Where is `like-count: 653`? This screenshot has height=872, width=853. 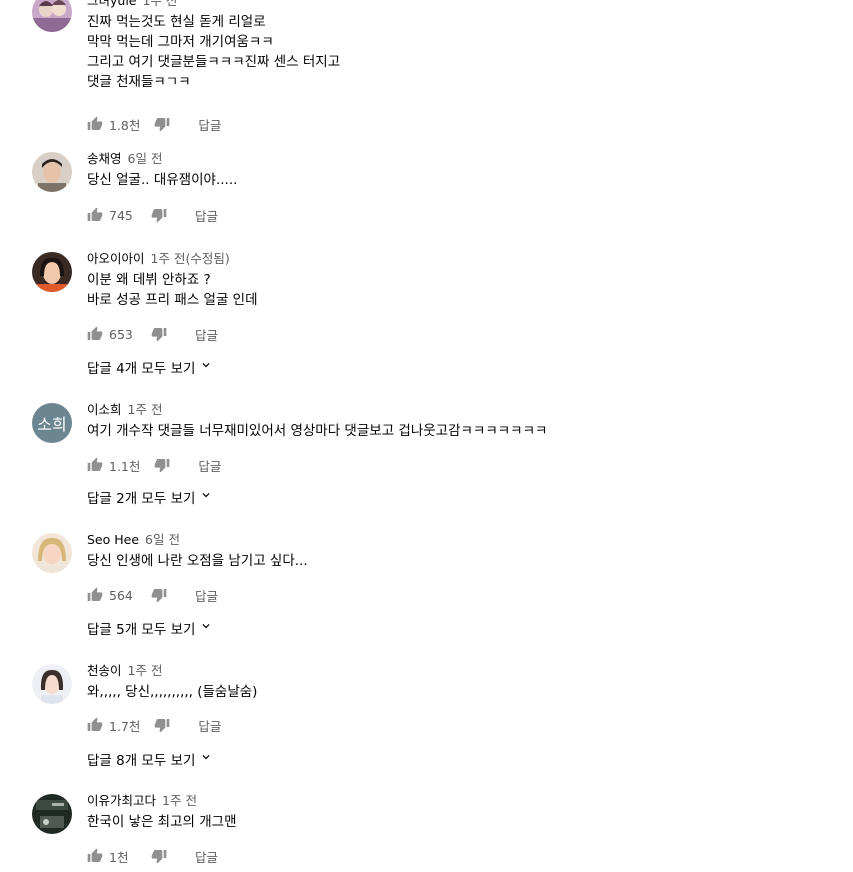
like-count: 653 is located at coordinates (121, 334).